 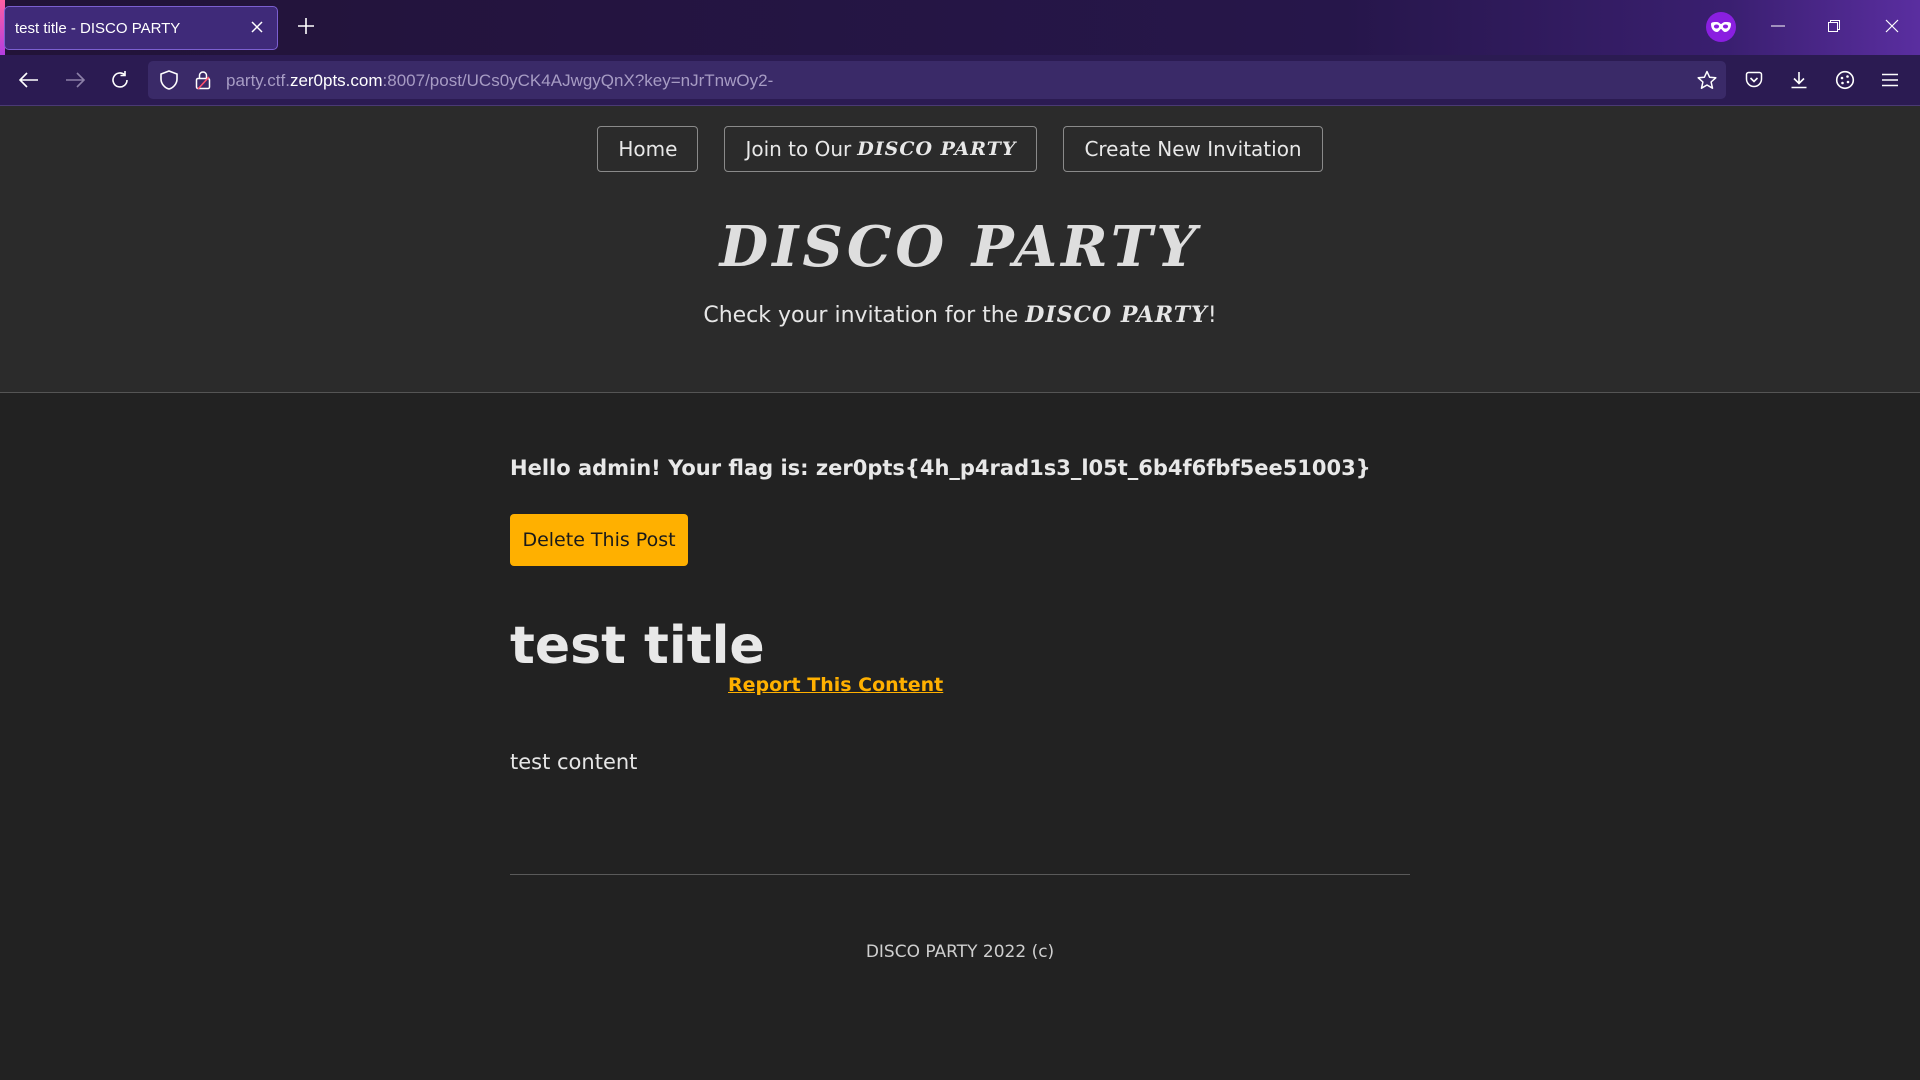 What do you see at coordinates (29, 80) in the screenshot?
I see `back-arrow-icon` at bounding box center [29, 80].